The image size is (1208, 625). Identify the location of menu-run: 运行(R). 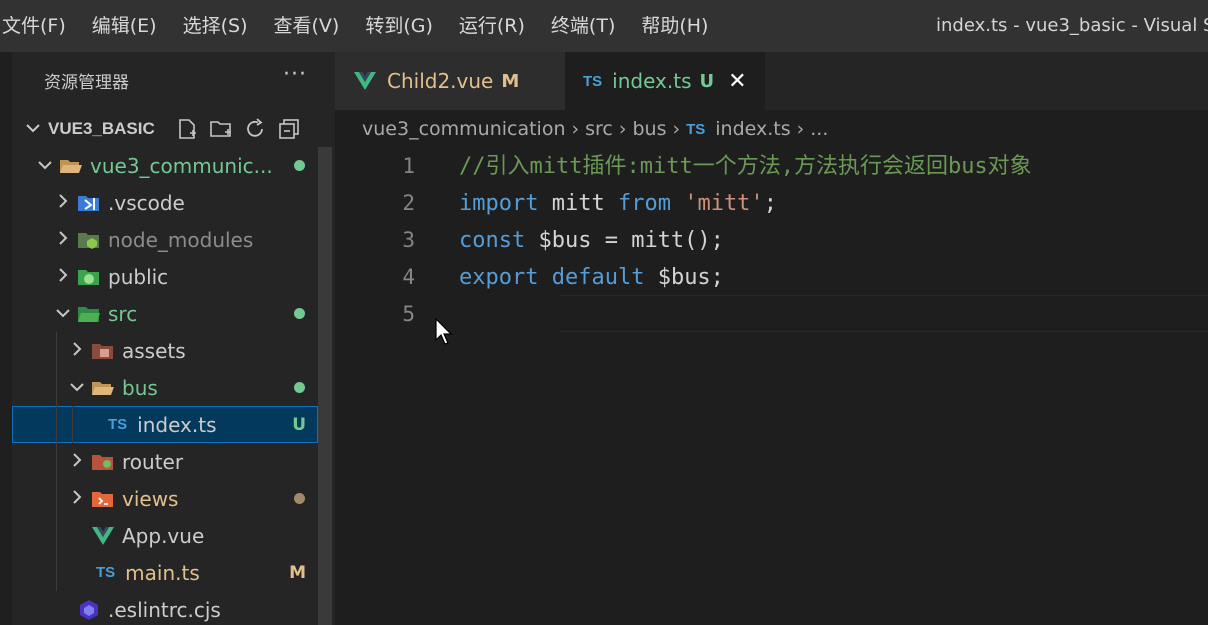
(492, 26).